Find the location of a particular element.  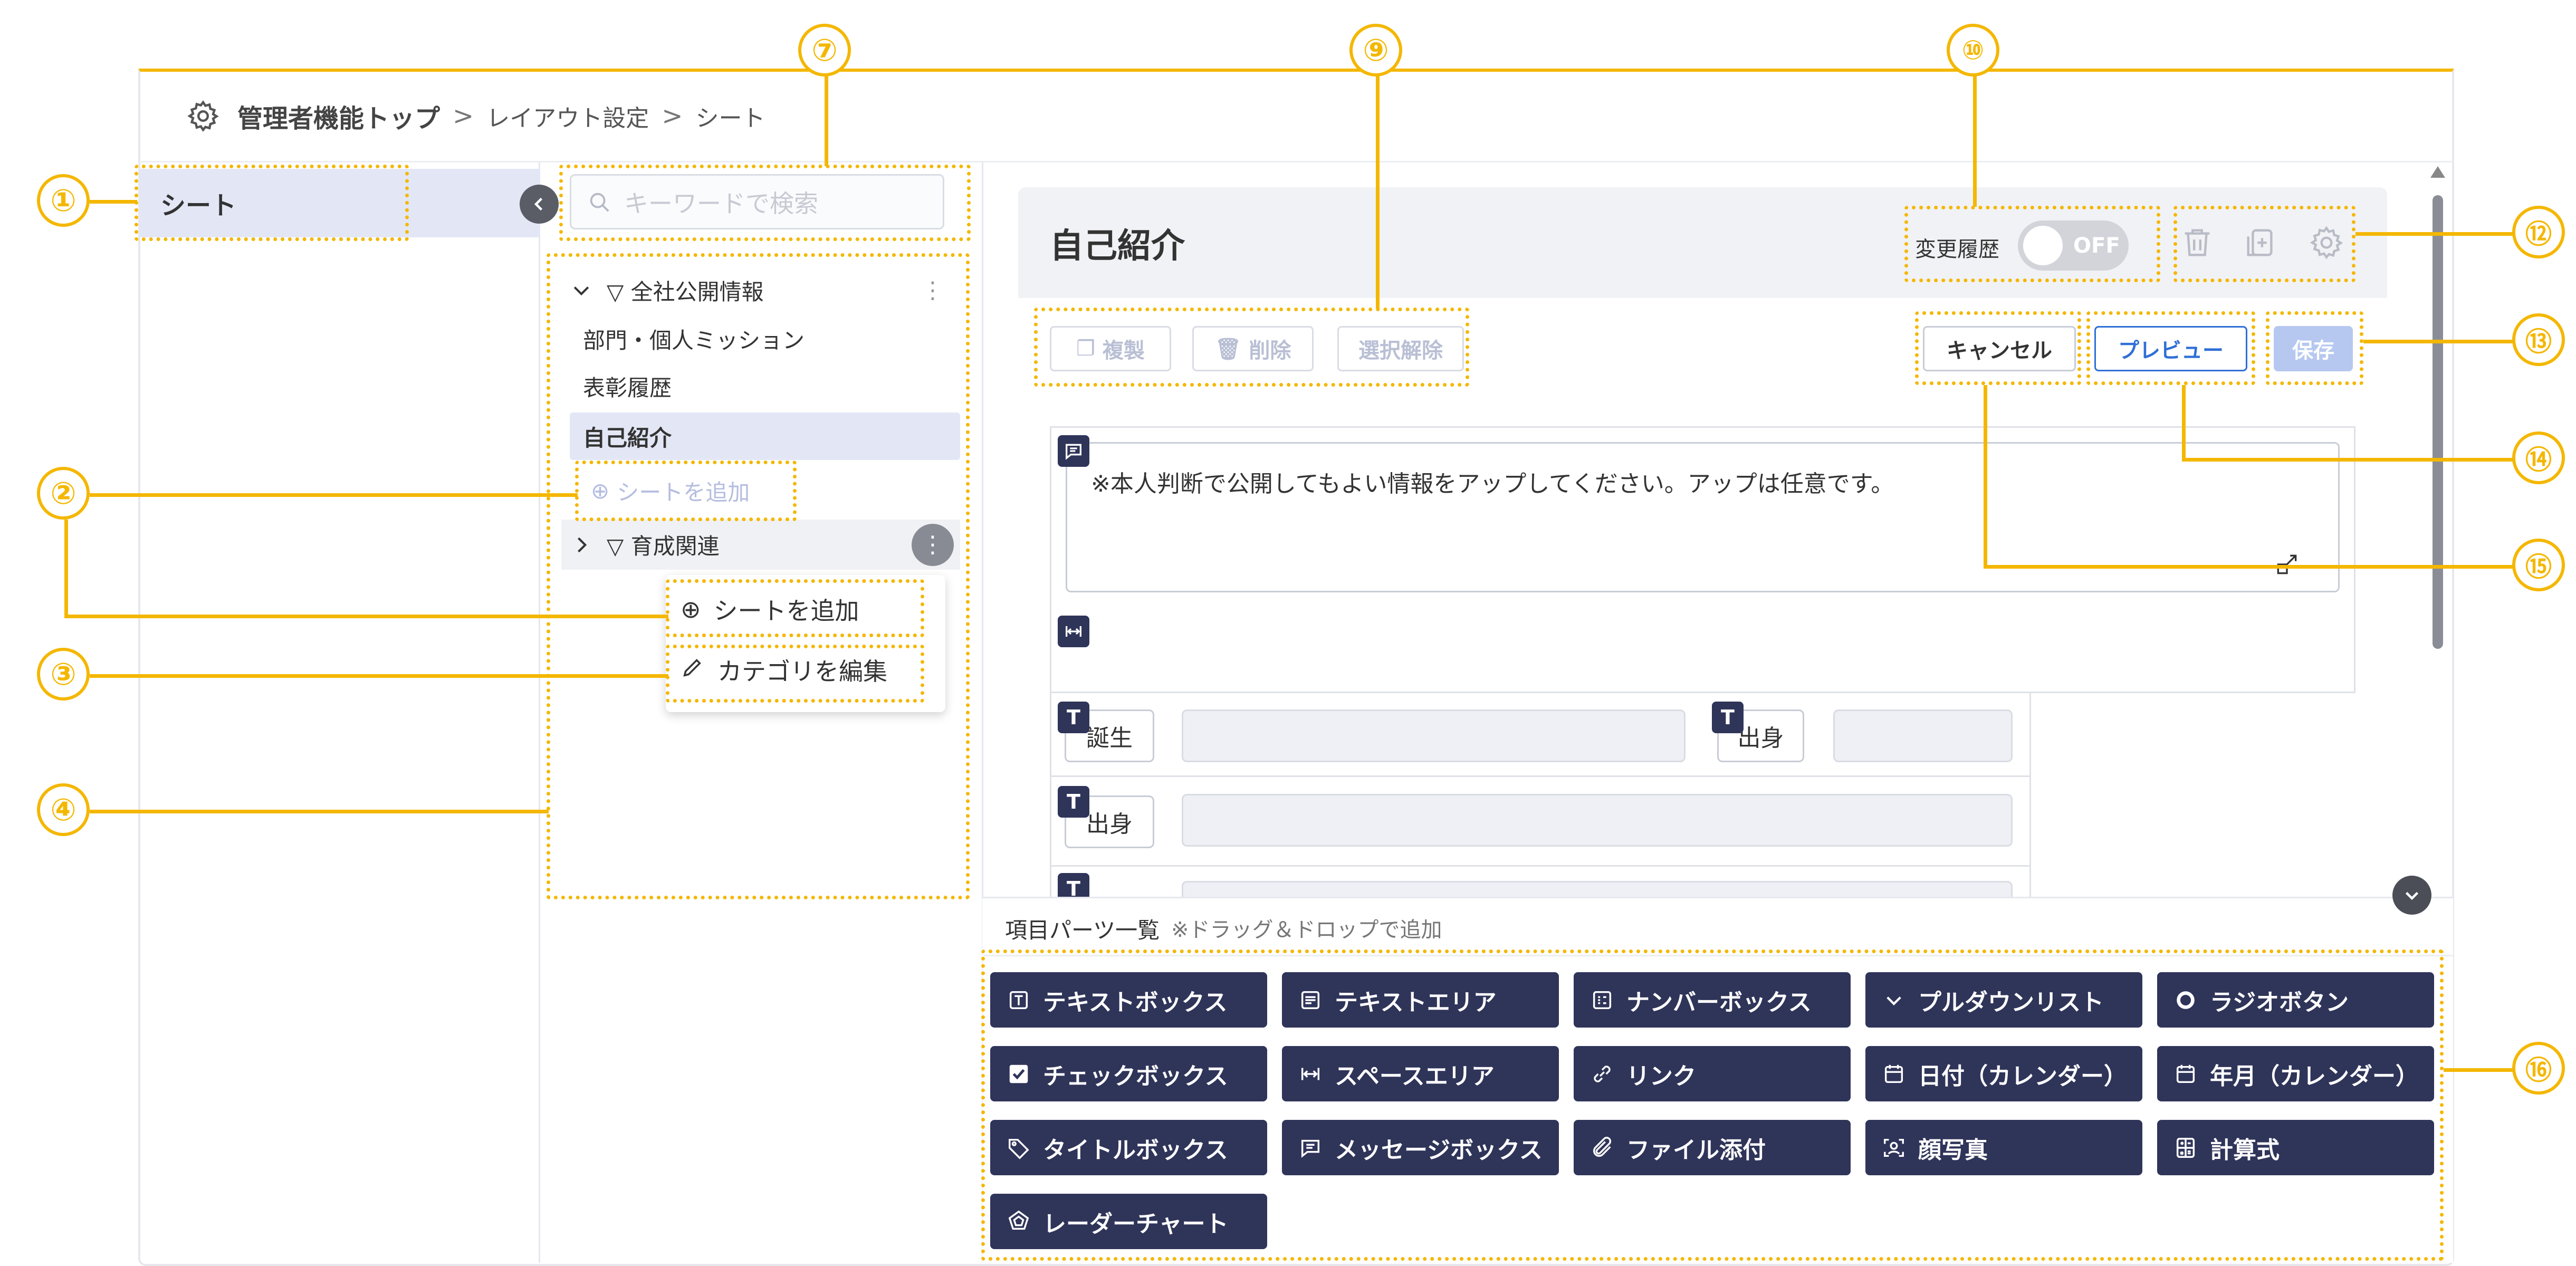

breadcrumb: 管理者機能トップ > レイアウト設定 > シート is located at coordinates (475, 116).